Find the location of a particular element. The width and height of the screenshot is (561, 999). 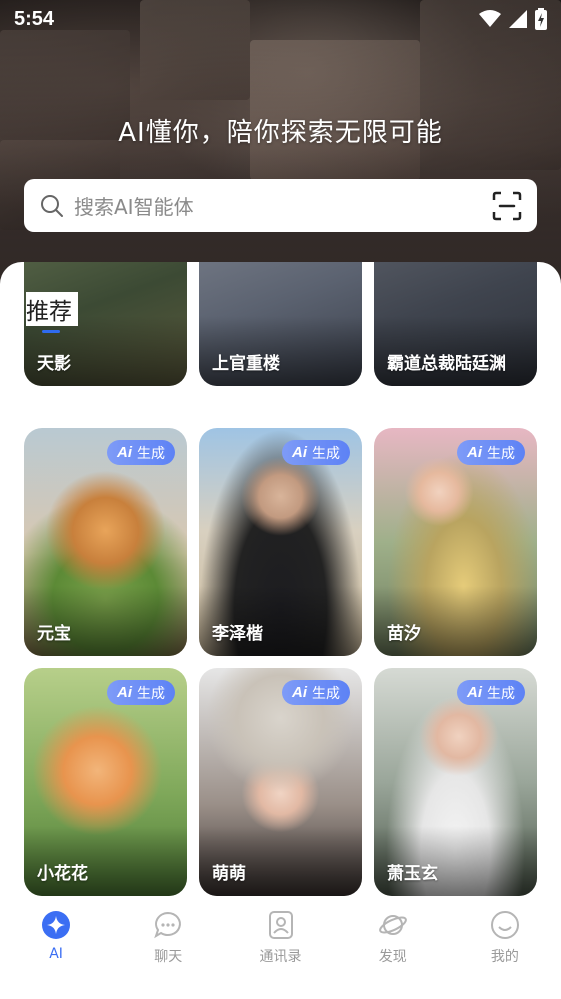

agent-name: 苗汐 is located at coordinates (404, 634).